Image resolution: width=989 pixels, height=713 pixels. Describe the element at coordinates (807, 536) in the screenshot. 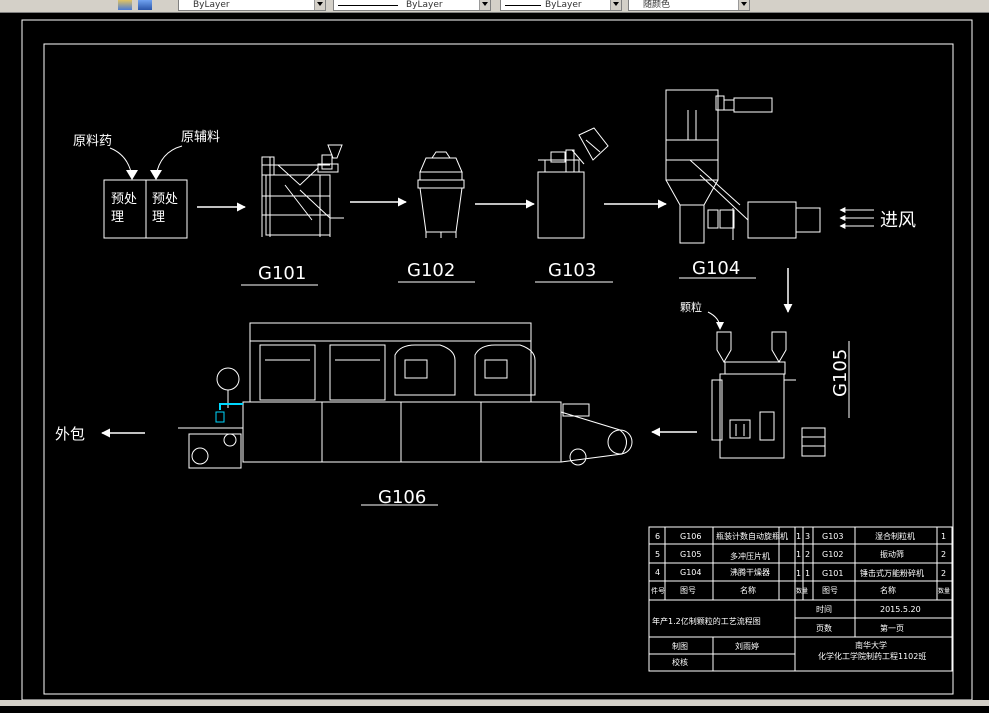

I see `svg-text: 3` at that location.